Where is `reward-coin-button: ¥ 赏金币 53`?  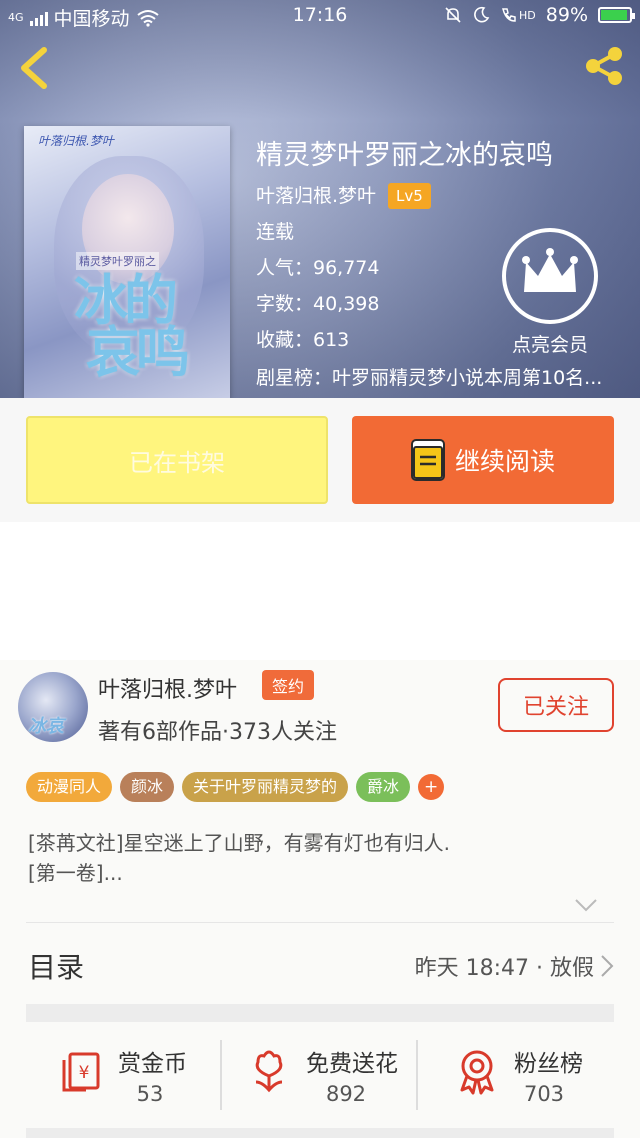
reward-coin-button: ¥ 赏金币 53 is located at coordinates (131, 1076).